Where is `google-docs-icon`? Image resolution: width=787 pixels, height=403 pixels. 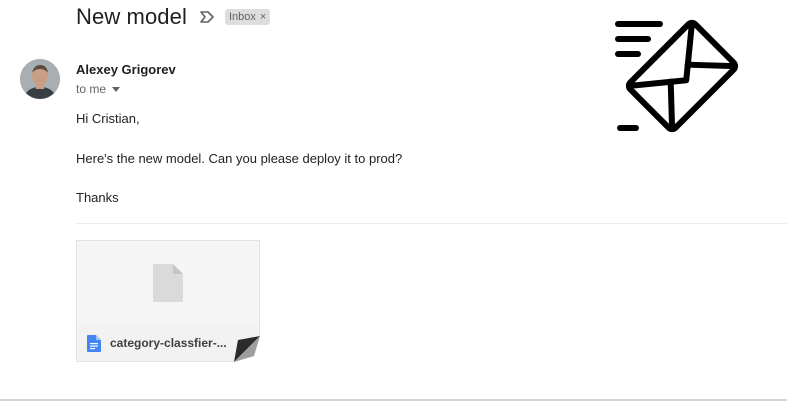 google-docs-icon is located at coordinates (94, 343).